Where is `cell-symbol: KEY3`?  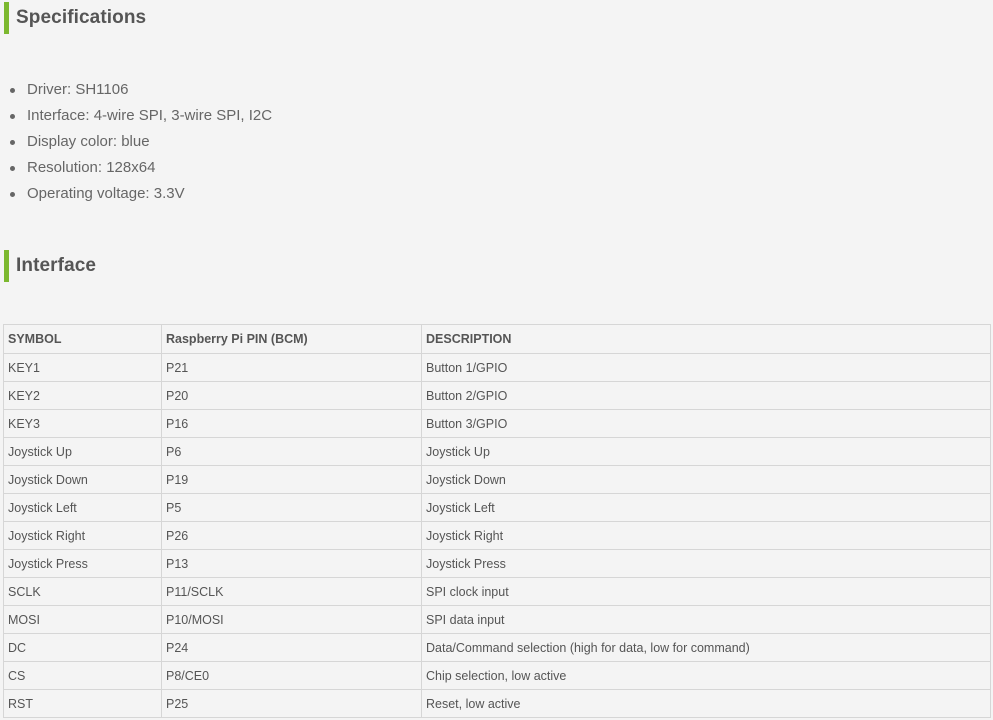 cell-symbol: KEY3 is located at coordinates (82, 423).